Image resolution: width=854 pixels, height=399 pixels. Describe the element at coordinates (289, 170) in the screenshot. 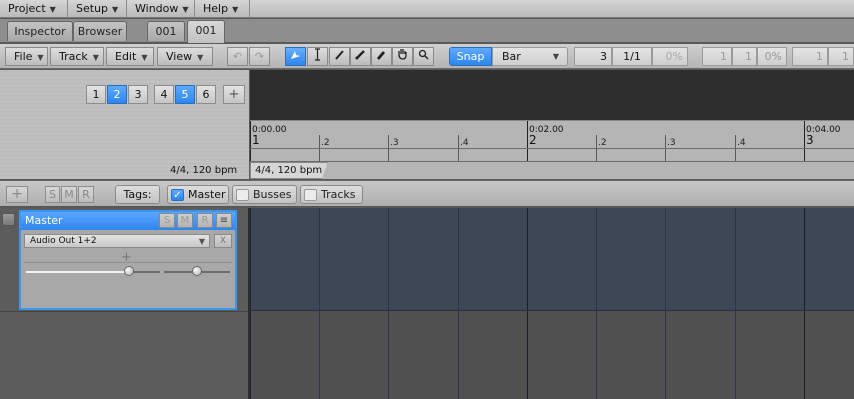

I see `tempo-marker: 4/4, 120 bpm` at that location.